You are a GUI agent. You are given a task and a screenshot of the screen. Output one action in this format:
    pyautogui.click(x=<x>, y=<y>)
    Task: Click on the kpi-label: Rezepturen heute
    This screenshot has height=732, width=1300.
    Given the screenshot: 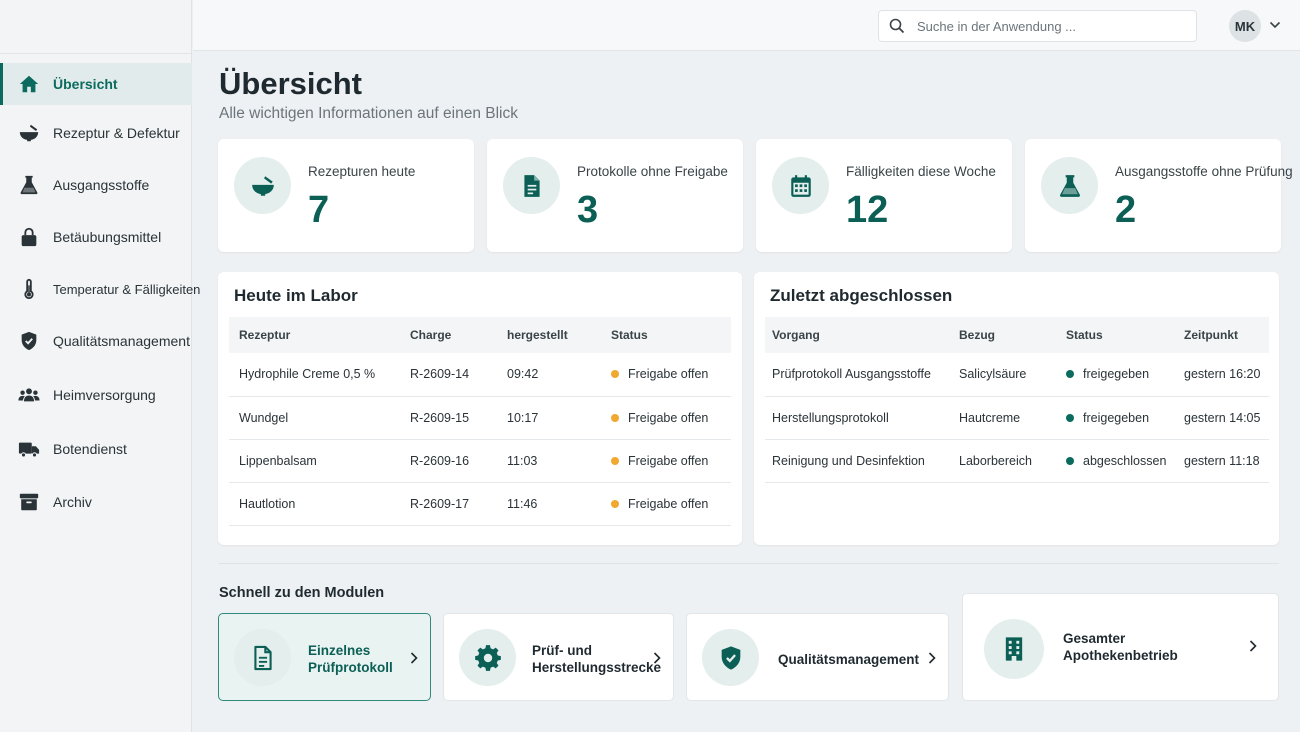 What is the action you would take?
    pyautogui.click(x=362, y=171)
    